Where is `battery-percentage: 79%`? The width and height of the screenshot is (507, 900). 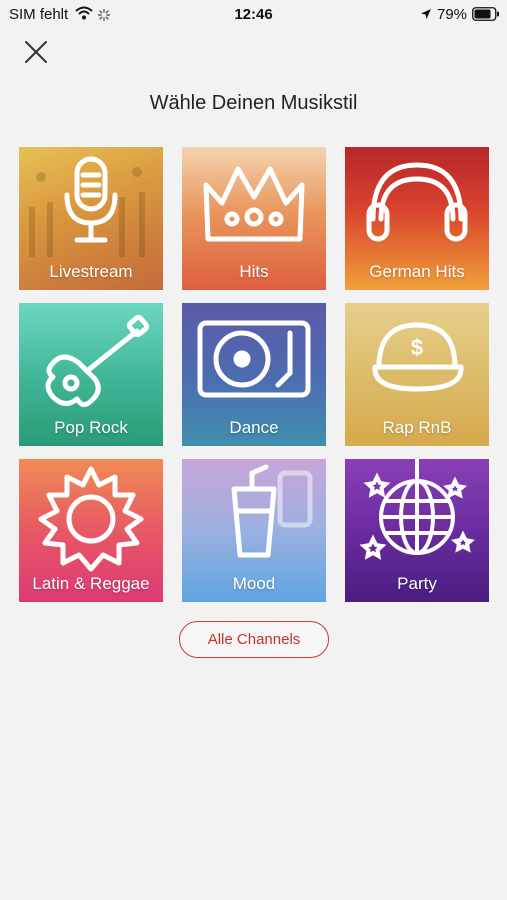
battery-percentage: 79% is located at coordinates (452, 14).